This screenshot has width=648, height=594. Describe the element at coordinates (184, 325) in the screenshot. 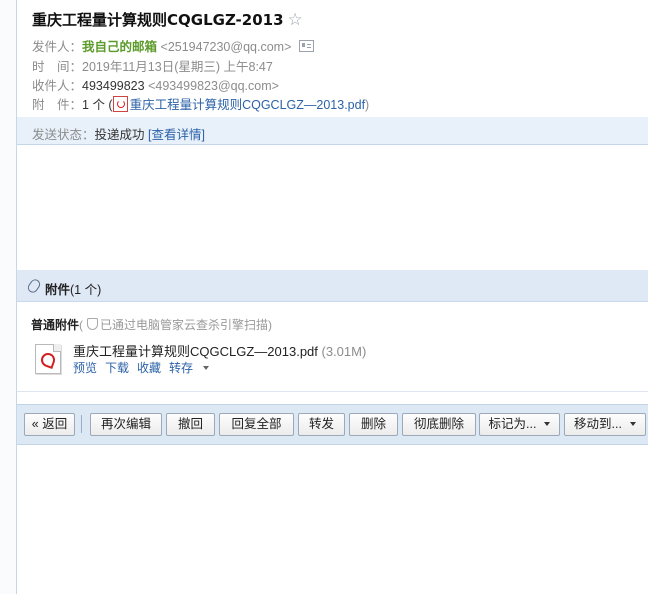

I see `scan-note: 已通过电脑管家云查杀引擎扫描` at that location.